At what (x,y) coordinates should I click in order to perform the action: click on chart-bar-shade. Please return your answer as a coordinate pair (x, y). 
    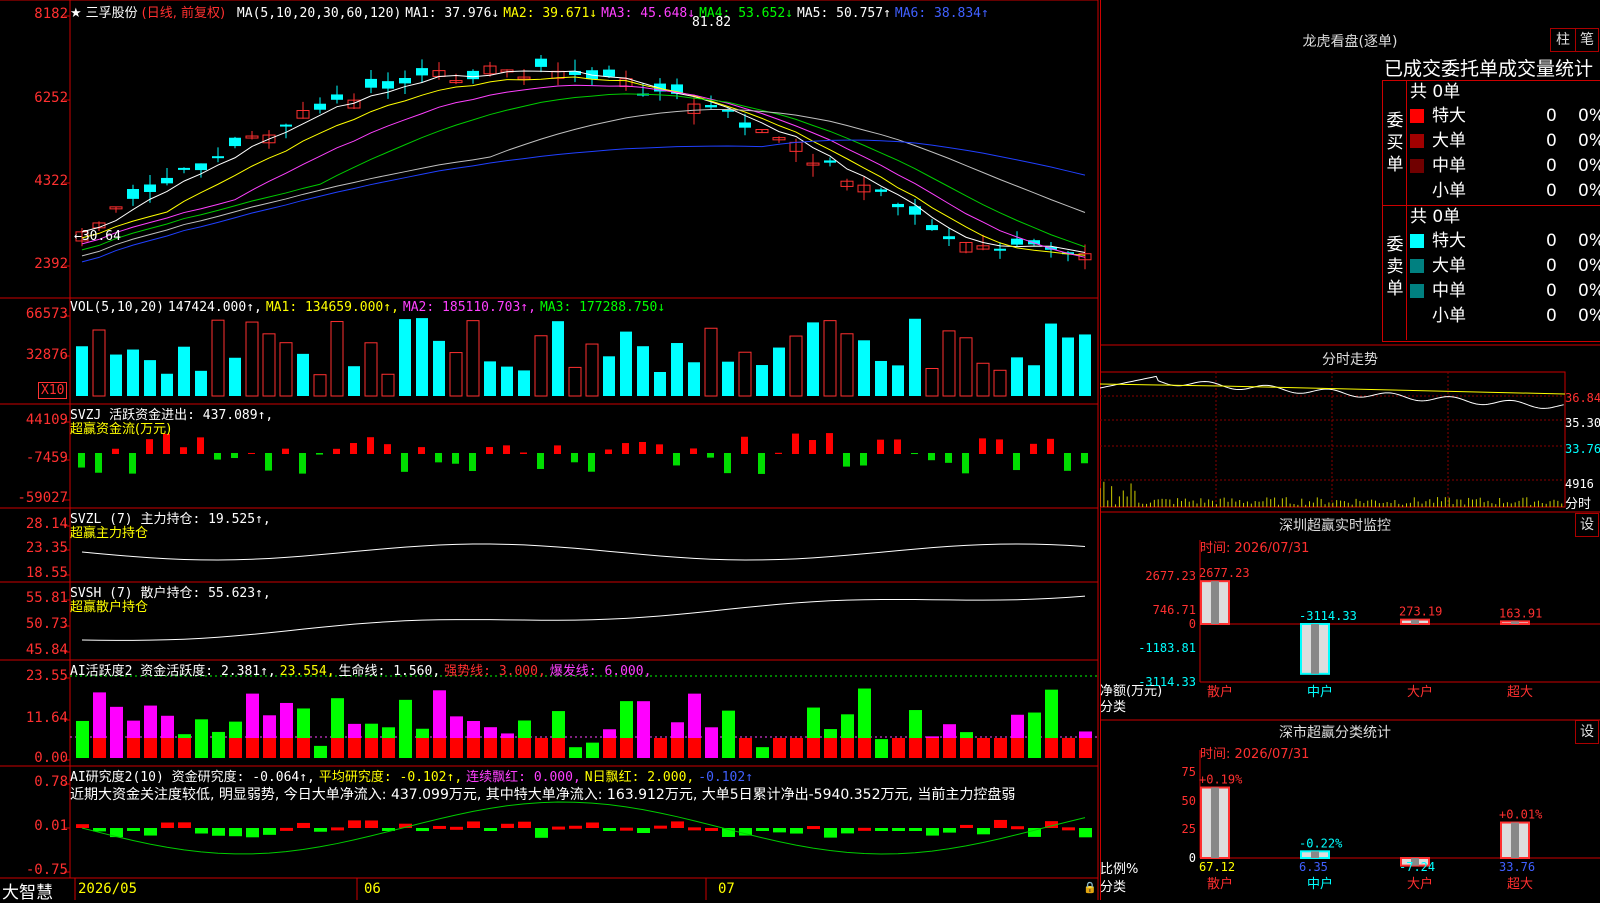
    Looking at the image, I should click on (1515, 840).